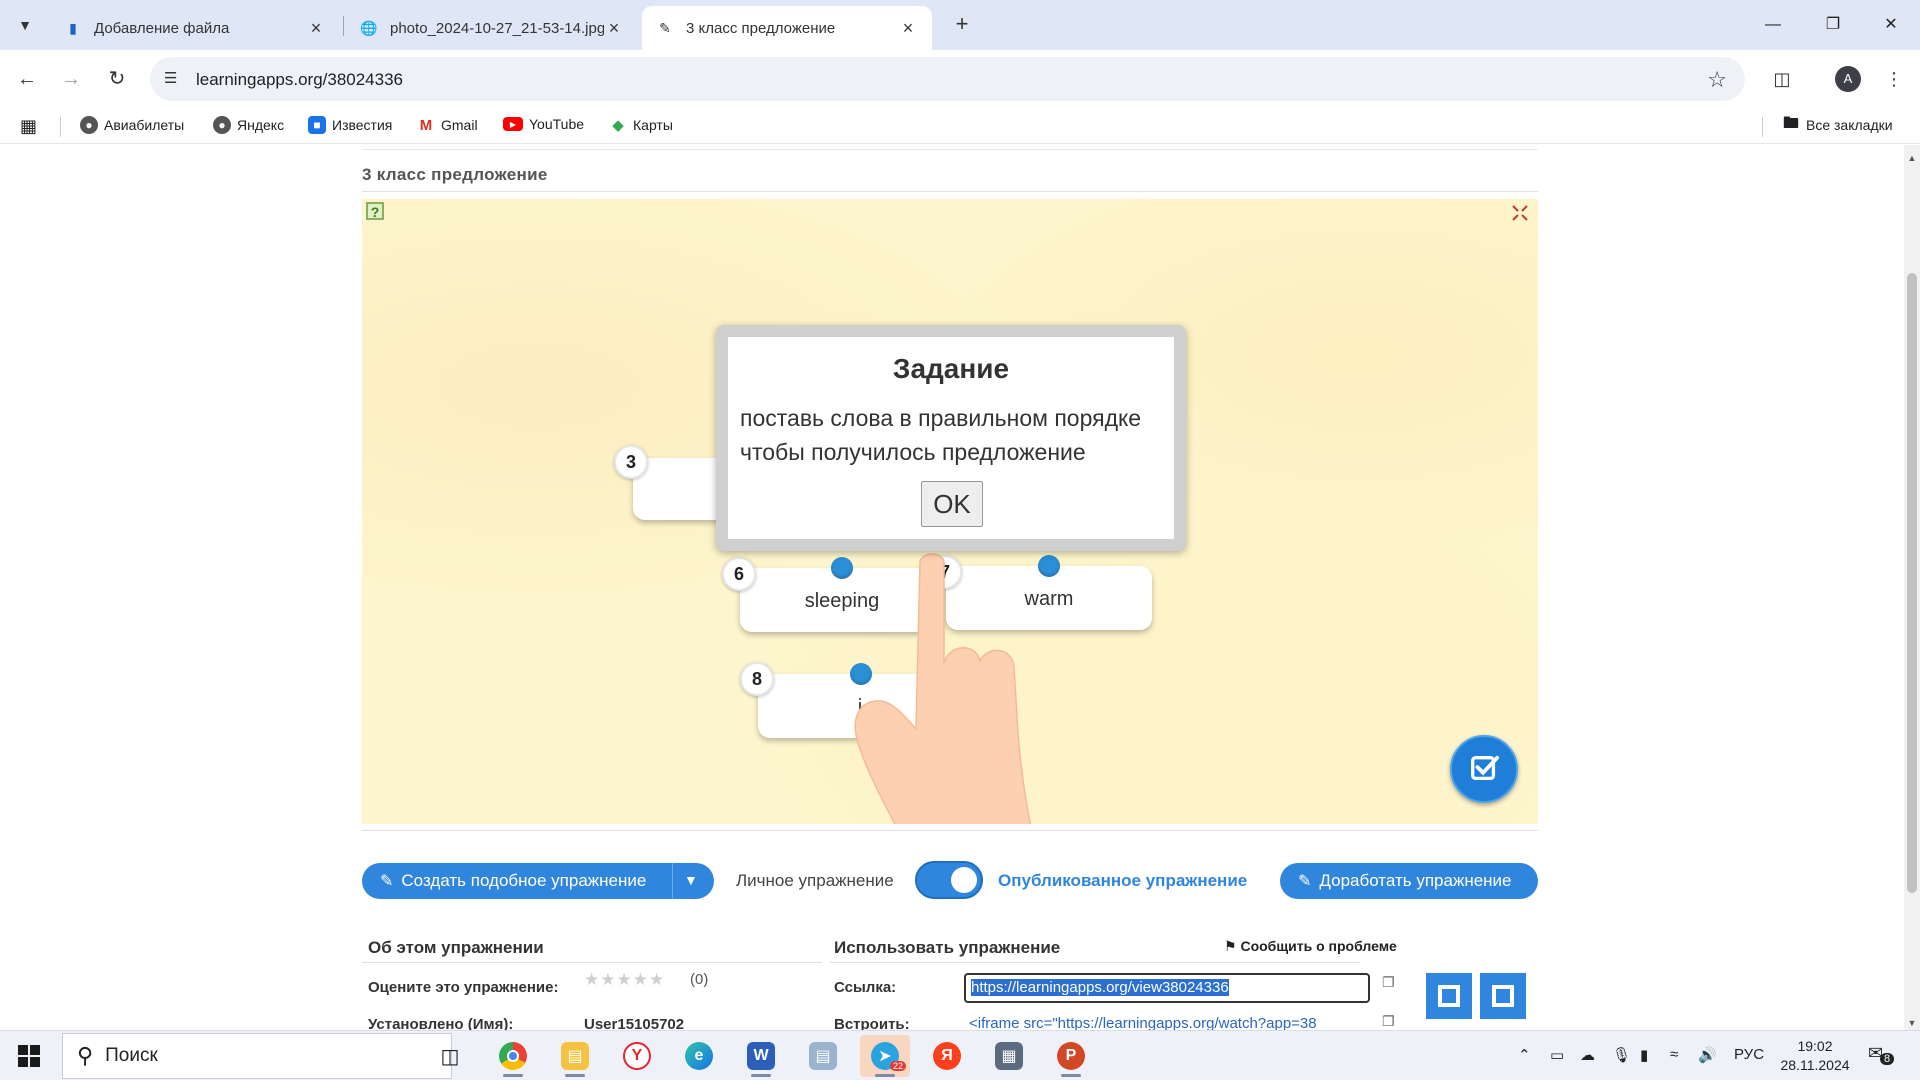 The height and width of the screenshot is (1080, 1920). I want to click on clock: 19:02 28.11.2024, so click(1815, 1056).